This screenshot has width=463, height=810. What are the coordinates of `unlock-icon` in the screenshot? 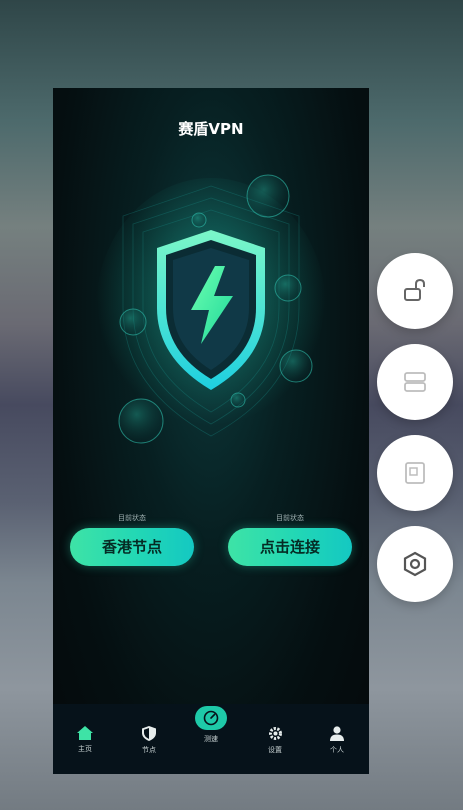 It's located at (414, 290).